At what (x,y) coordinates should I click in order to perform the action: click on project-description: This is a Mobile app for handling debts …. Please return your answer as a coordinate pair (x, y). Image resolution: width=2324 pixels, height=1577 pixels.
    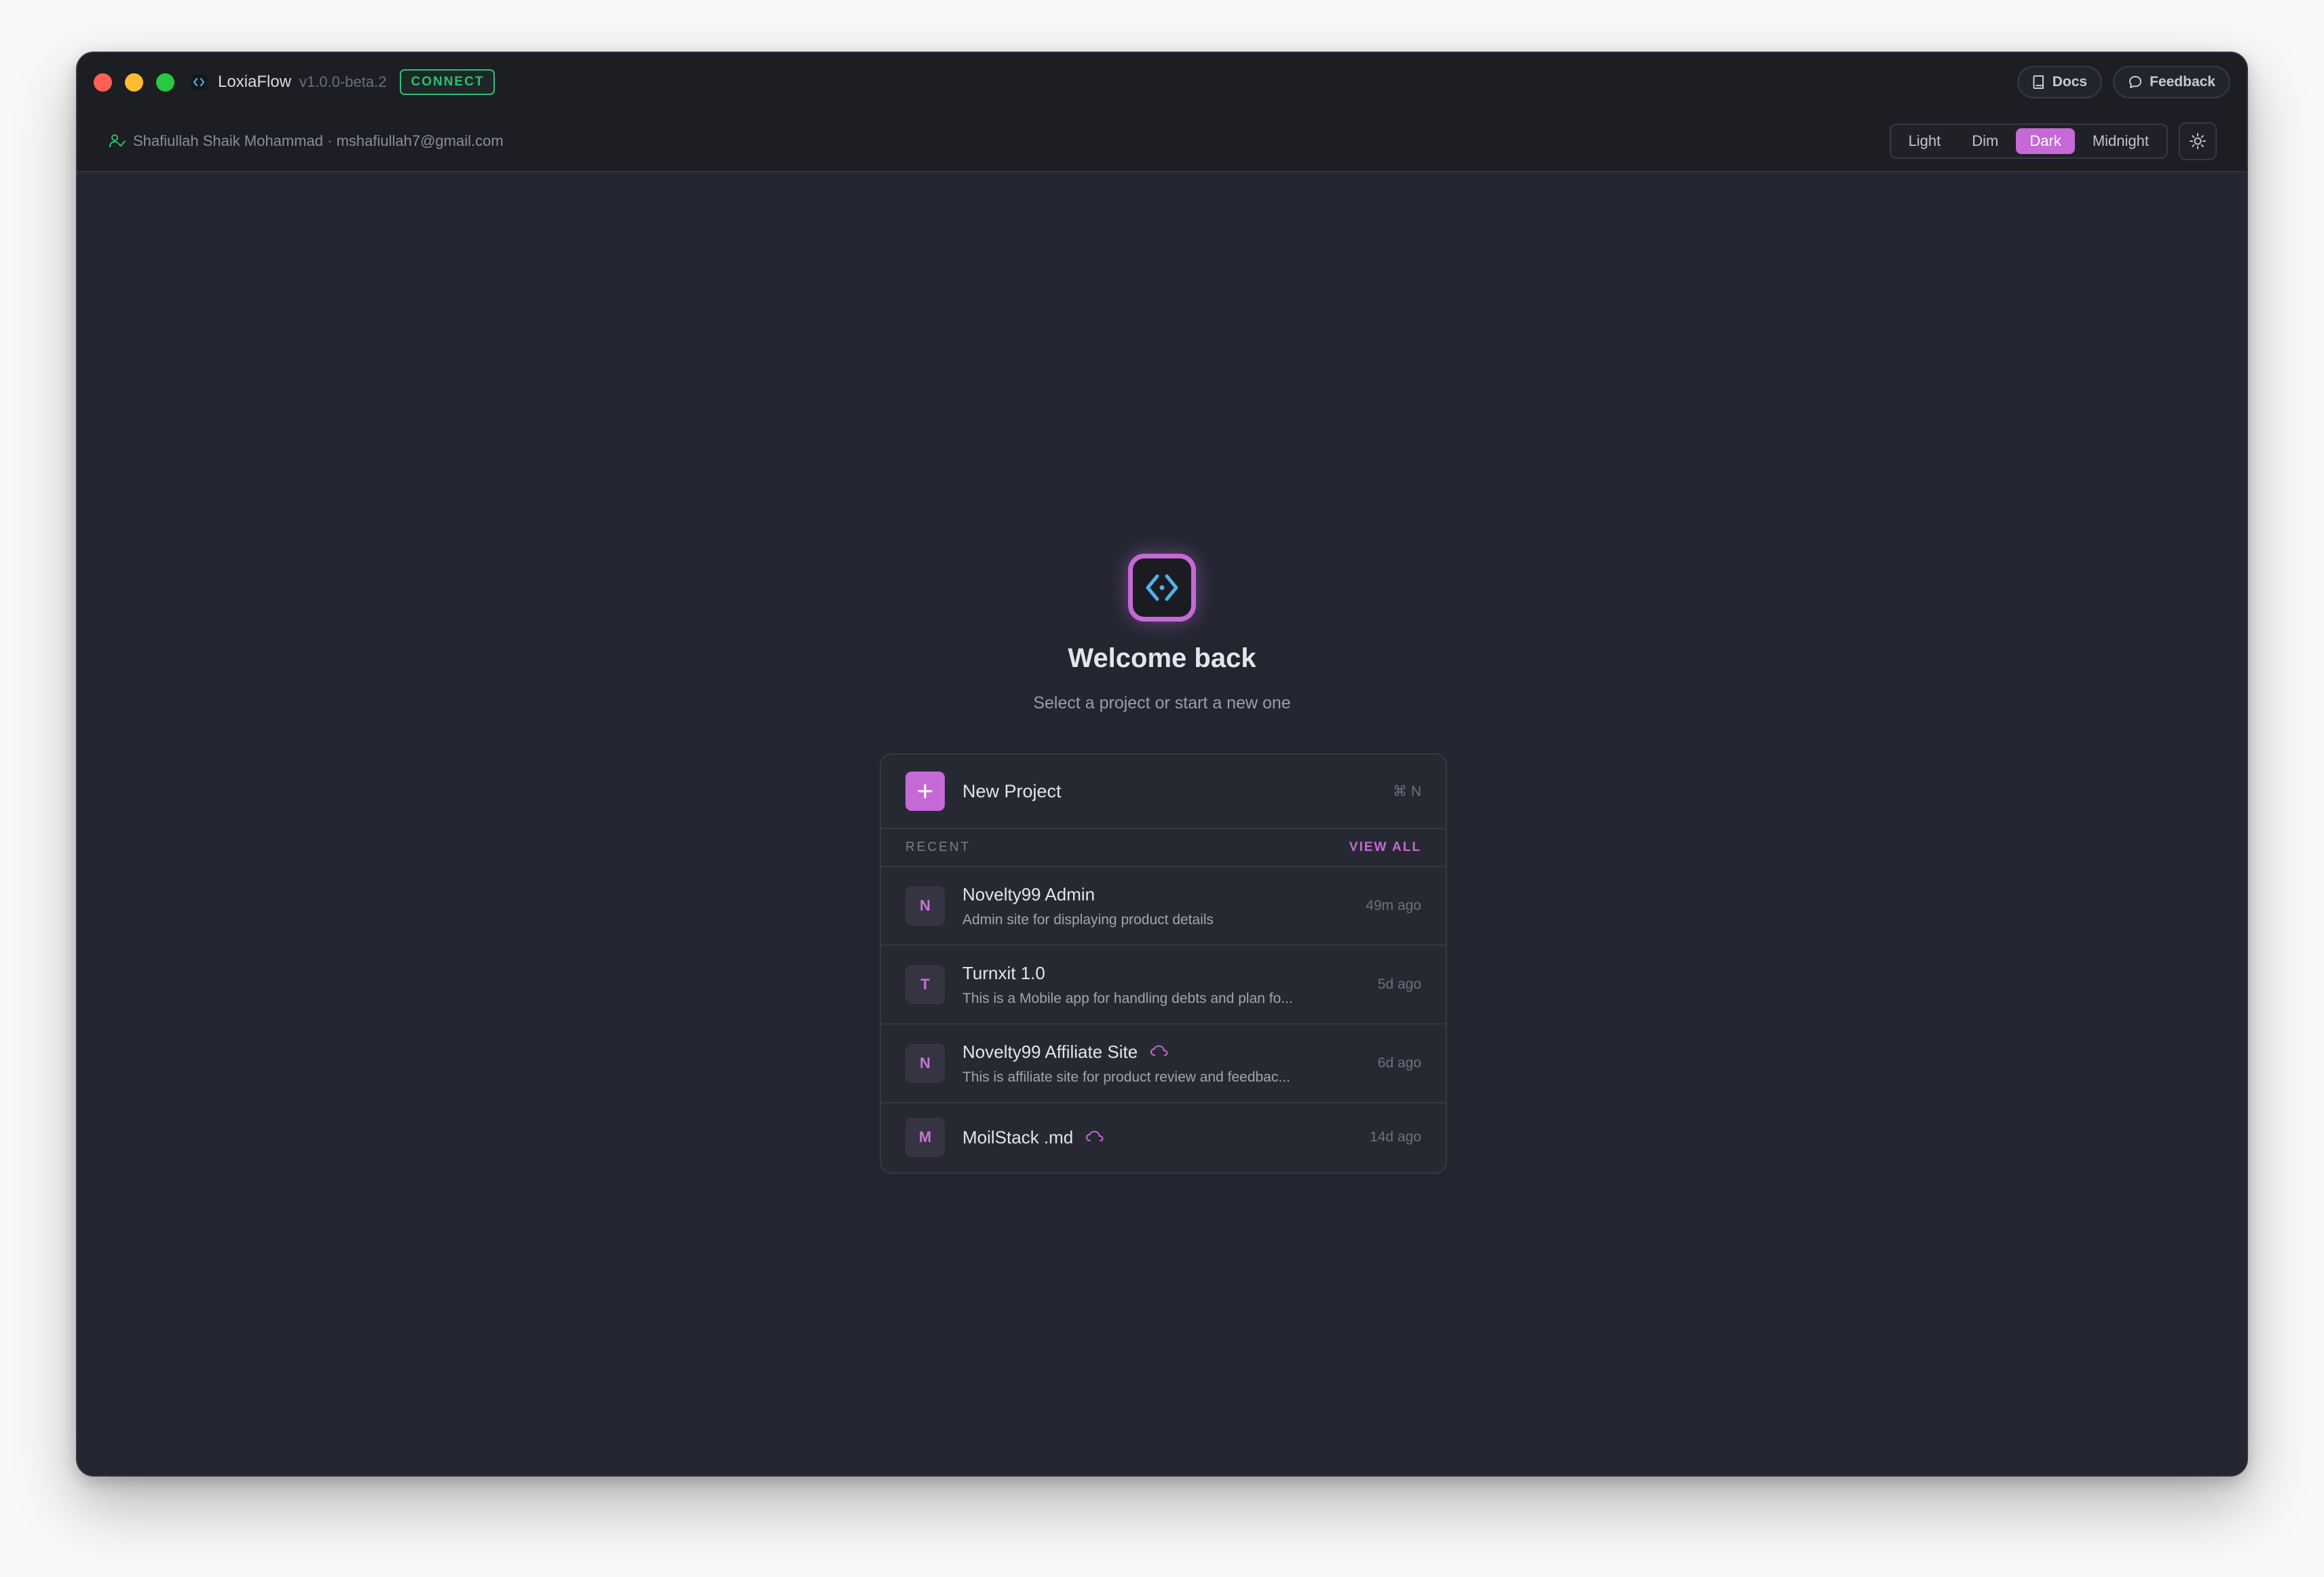
    Looking at the image, I should click on (1127, 998).